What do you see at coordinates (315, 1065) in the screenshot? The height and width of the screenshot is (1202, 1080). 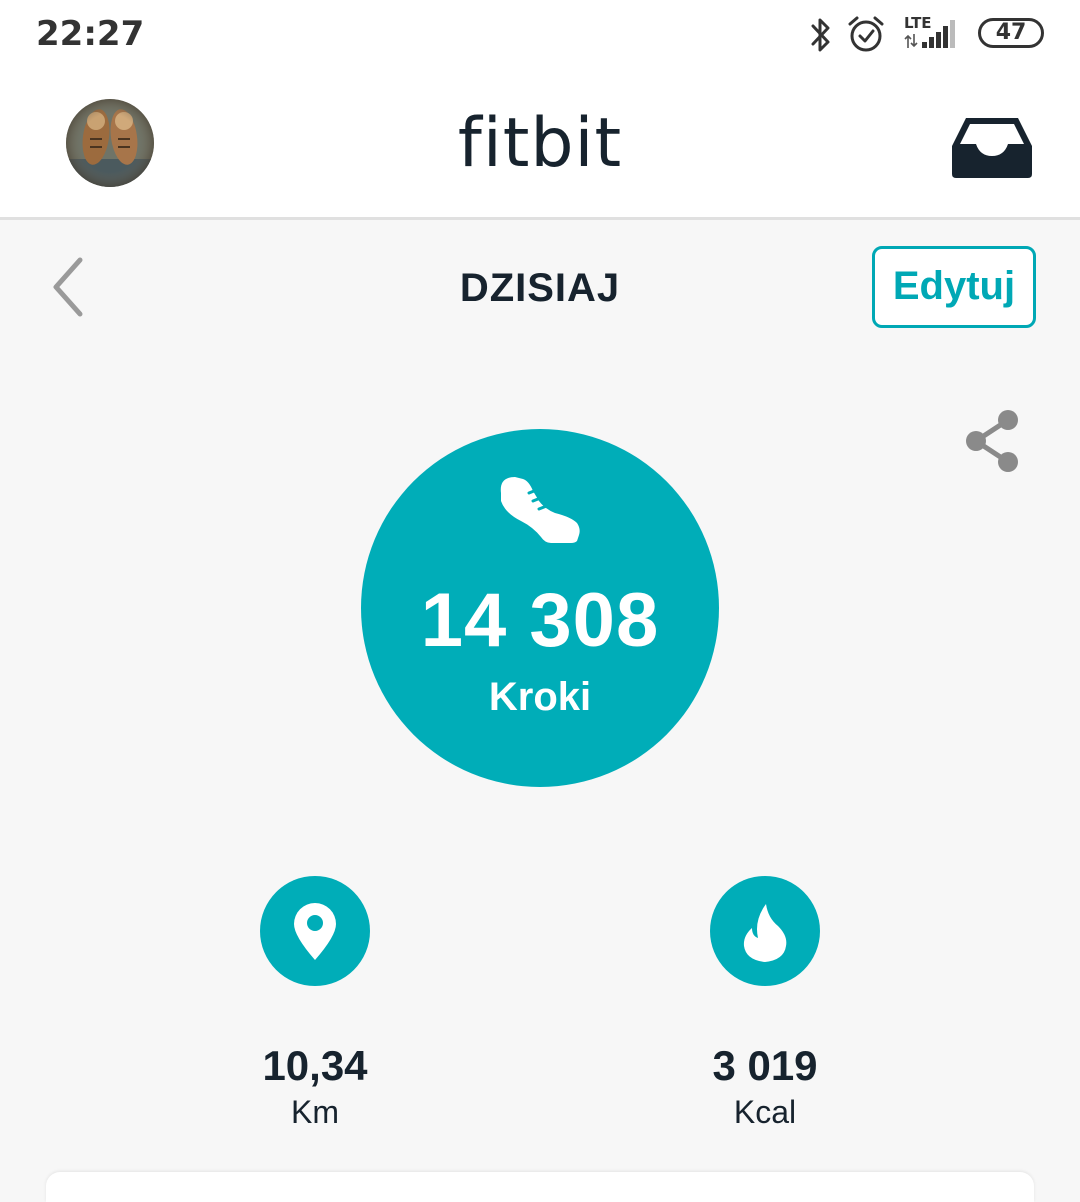 I see `distance-value: 10,34` at bounding box center [315, 1065].